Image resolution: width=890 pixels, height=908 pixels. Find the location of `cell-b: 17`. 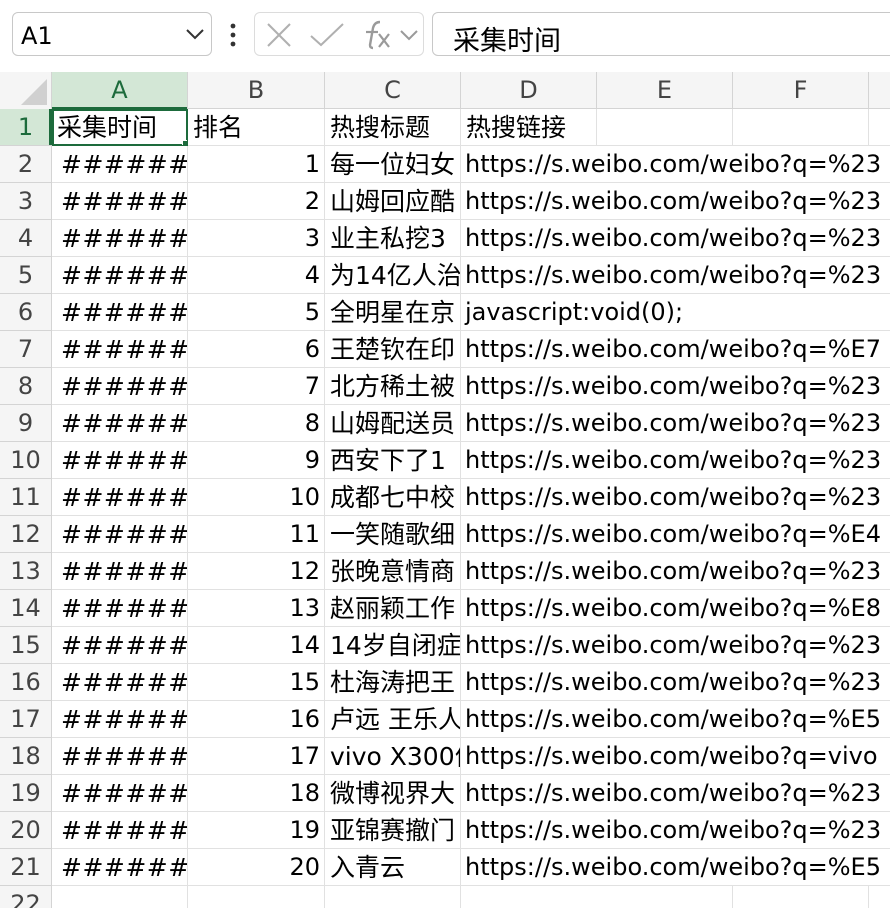

cell-b: 17 is located at coordinates (256, 756).